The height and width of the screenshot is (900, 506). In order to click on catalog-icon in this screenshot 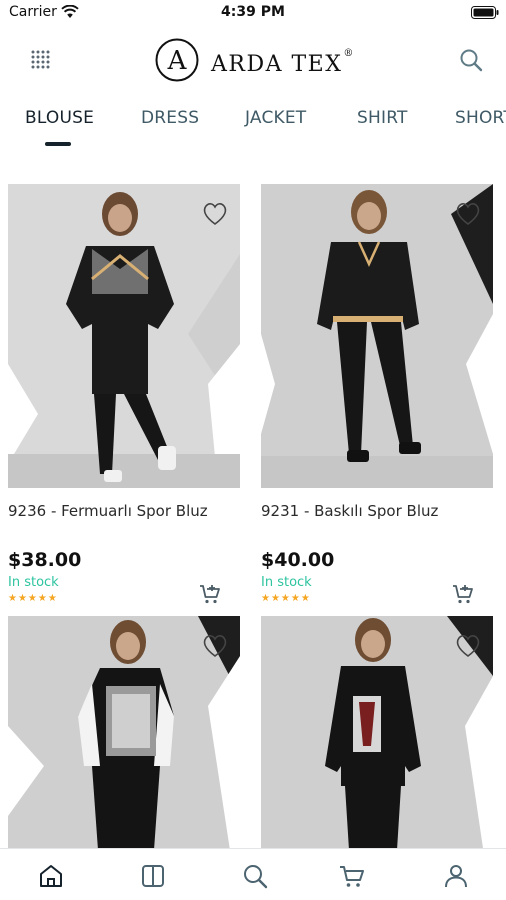, I will do `click(153, 876)`.